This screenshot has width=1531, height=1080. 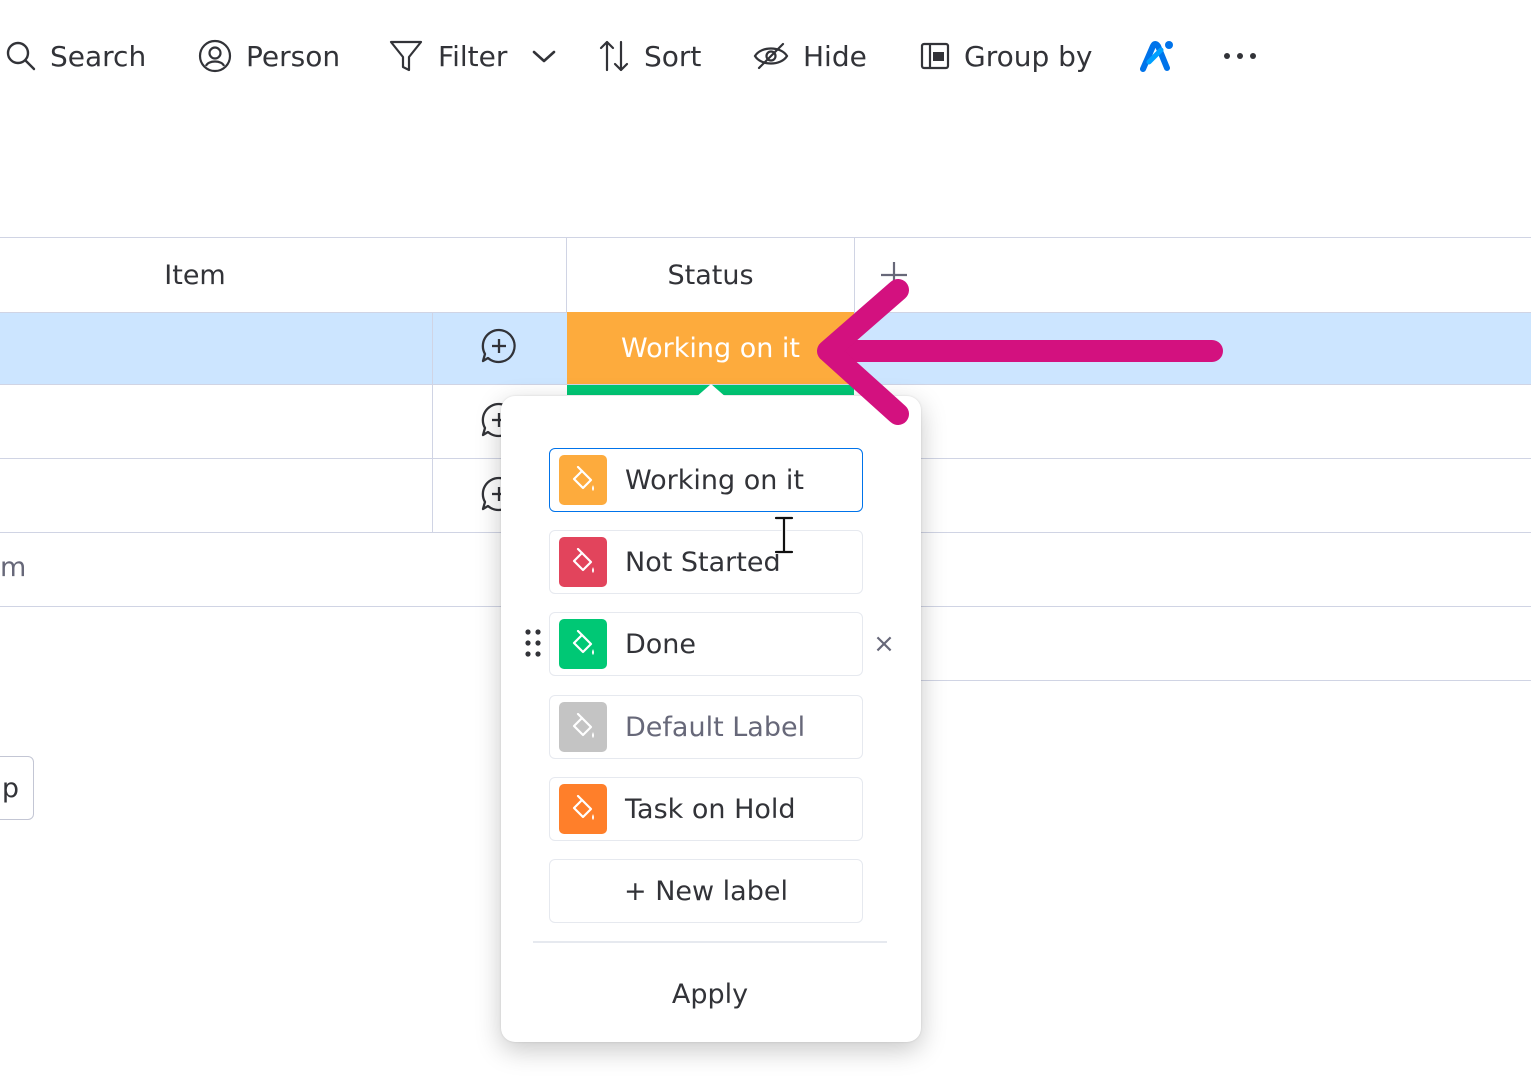 I want to click on add-group-label: p, so click(x=10, y=788).